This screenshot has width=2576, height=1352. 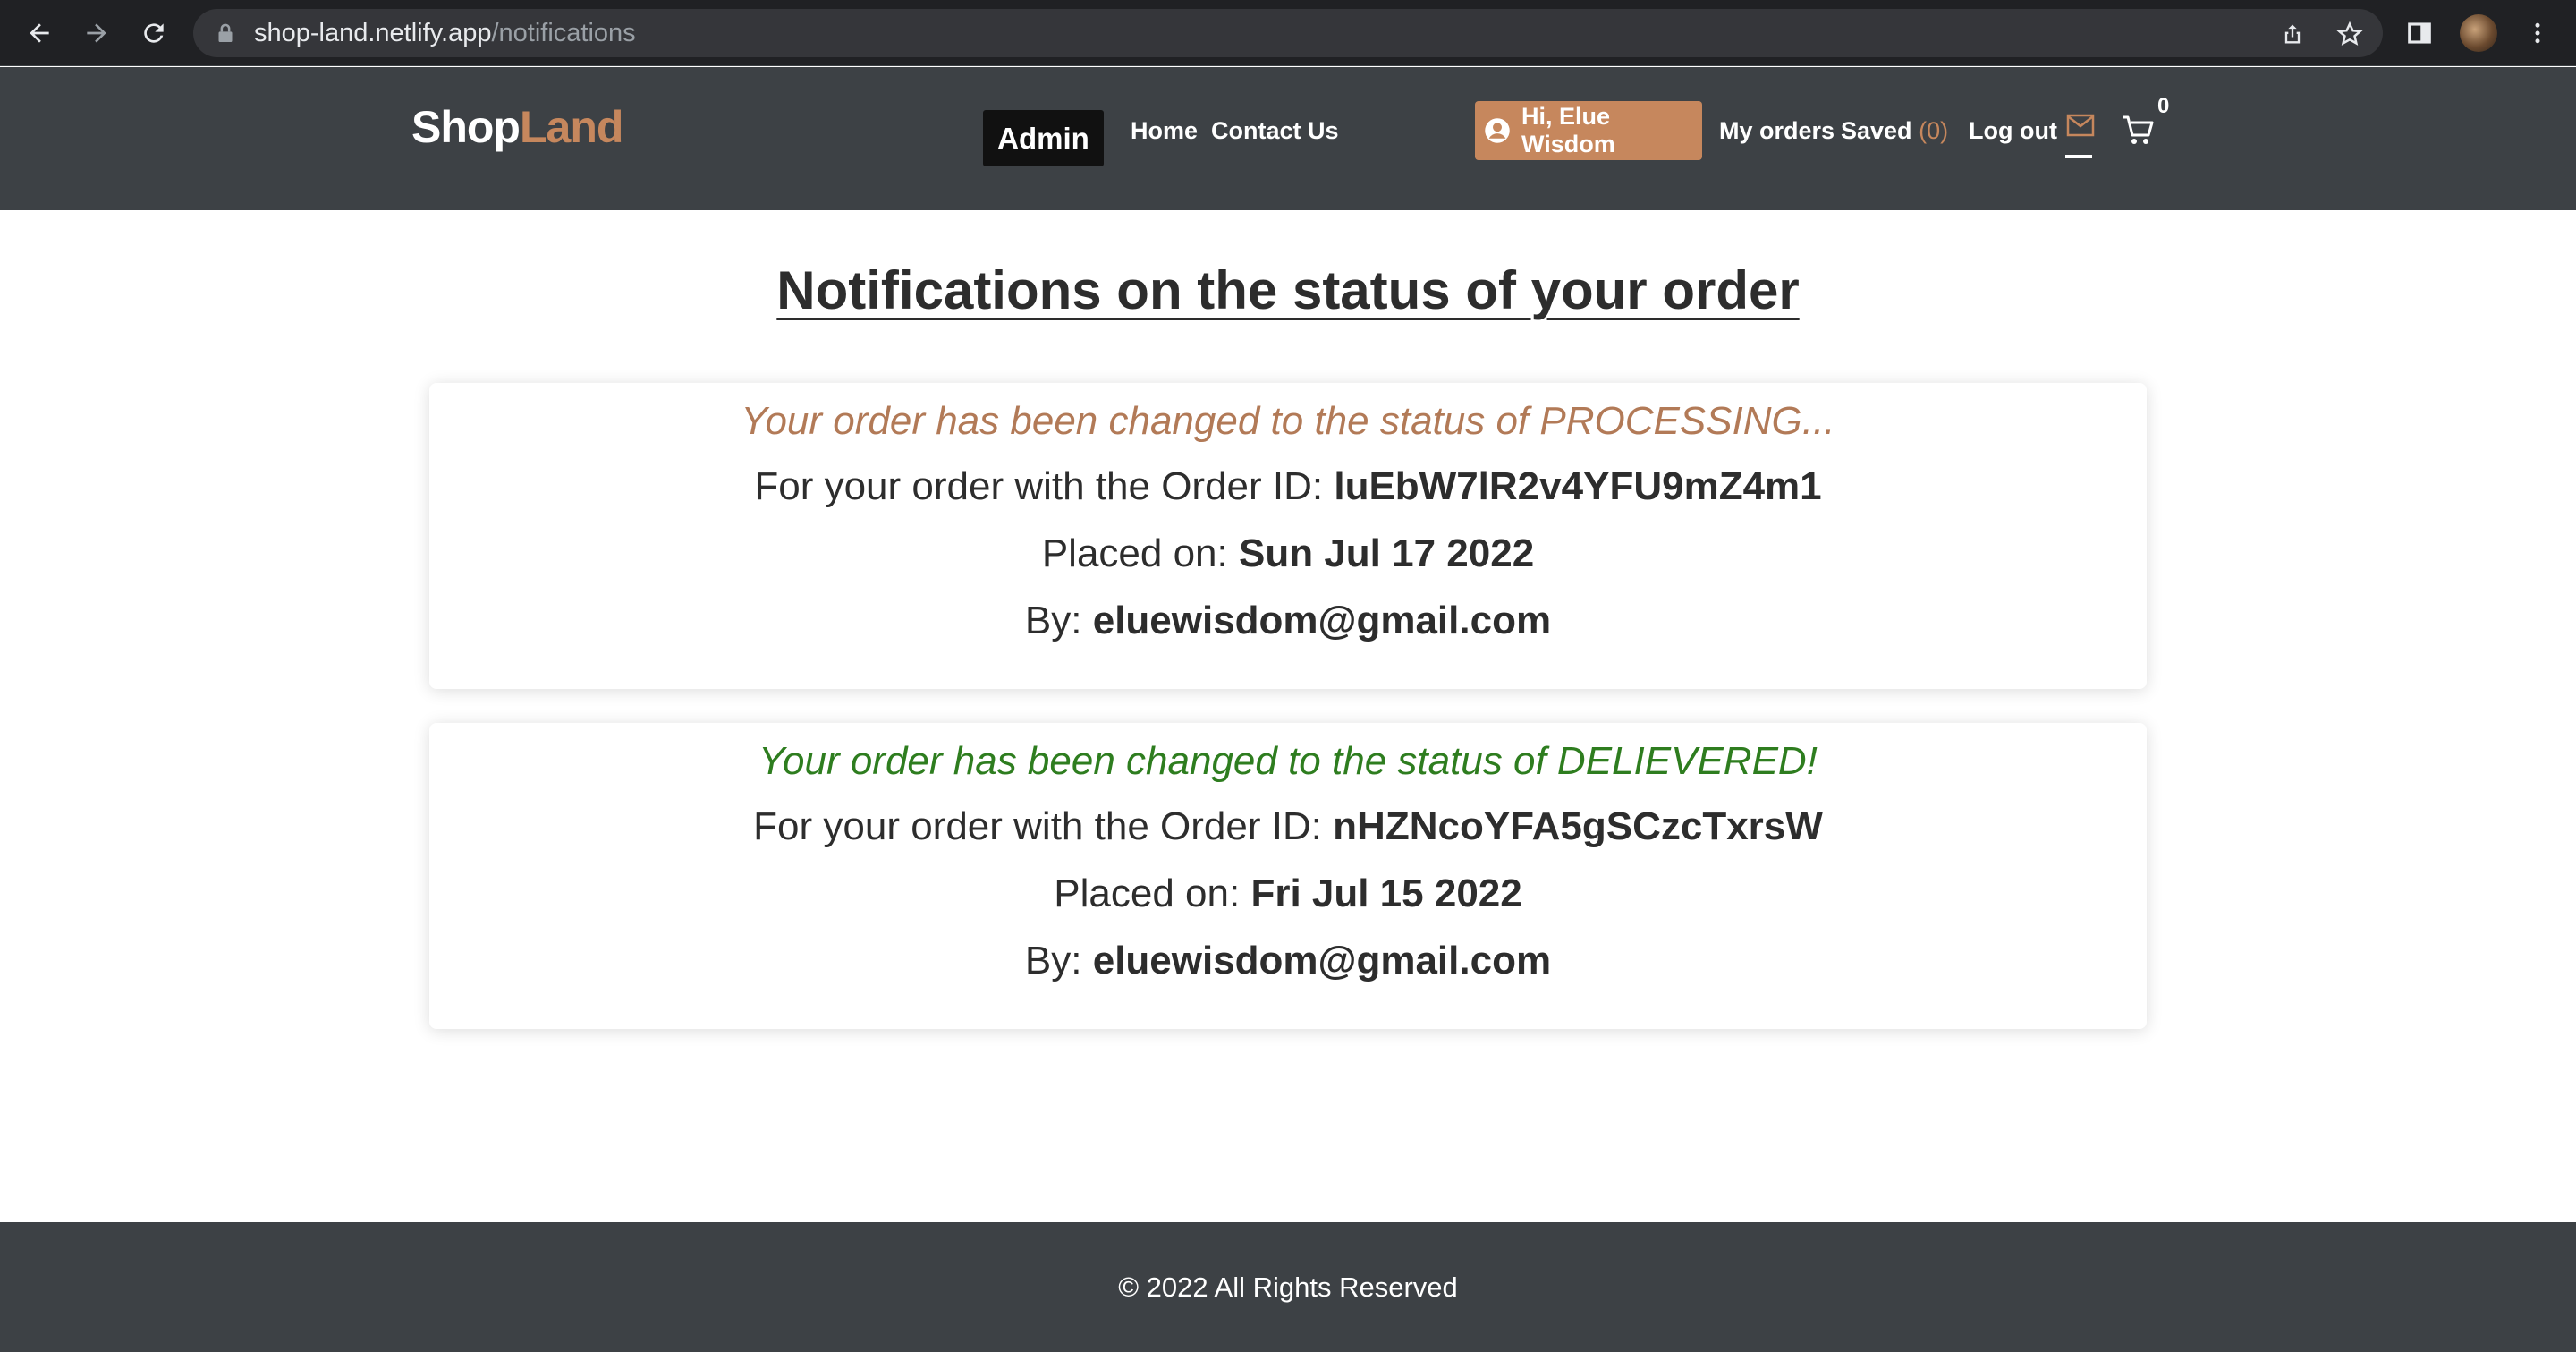 I want to click on forward-icon, so click(x=96, y=33).